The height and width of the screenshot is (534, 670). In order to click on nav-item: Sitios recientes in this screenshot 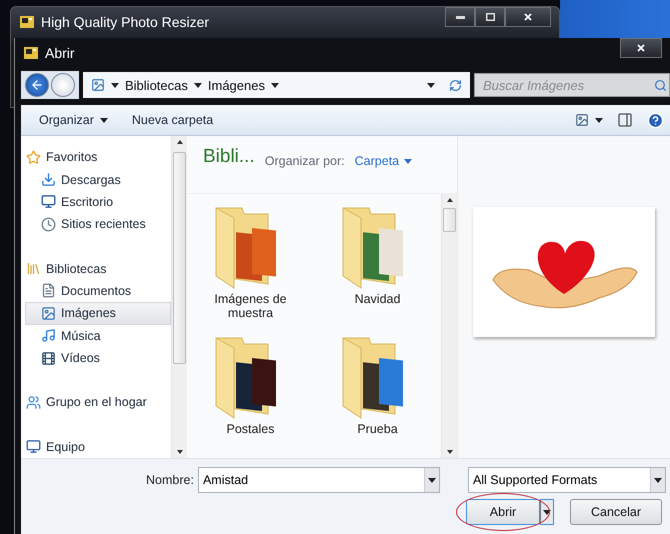, I will do `click(98, 224)`.